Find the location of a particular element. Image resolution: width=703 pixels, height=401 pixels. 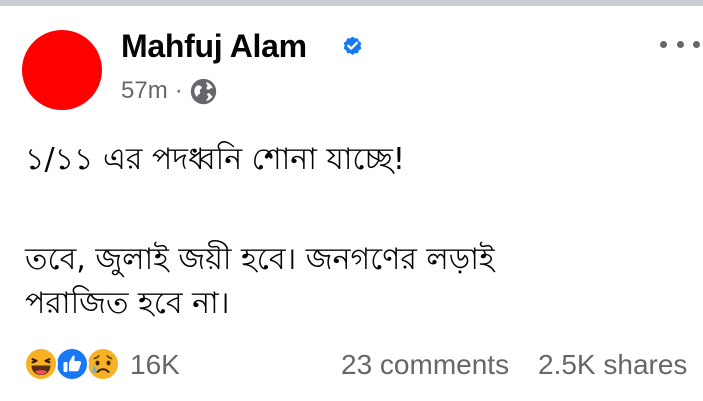

post-timestamp: 57m is located at coordinates (144, 91).